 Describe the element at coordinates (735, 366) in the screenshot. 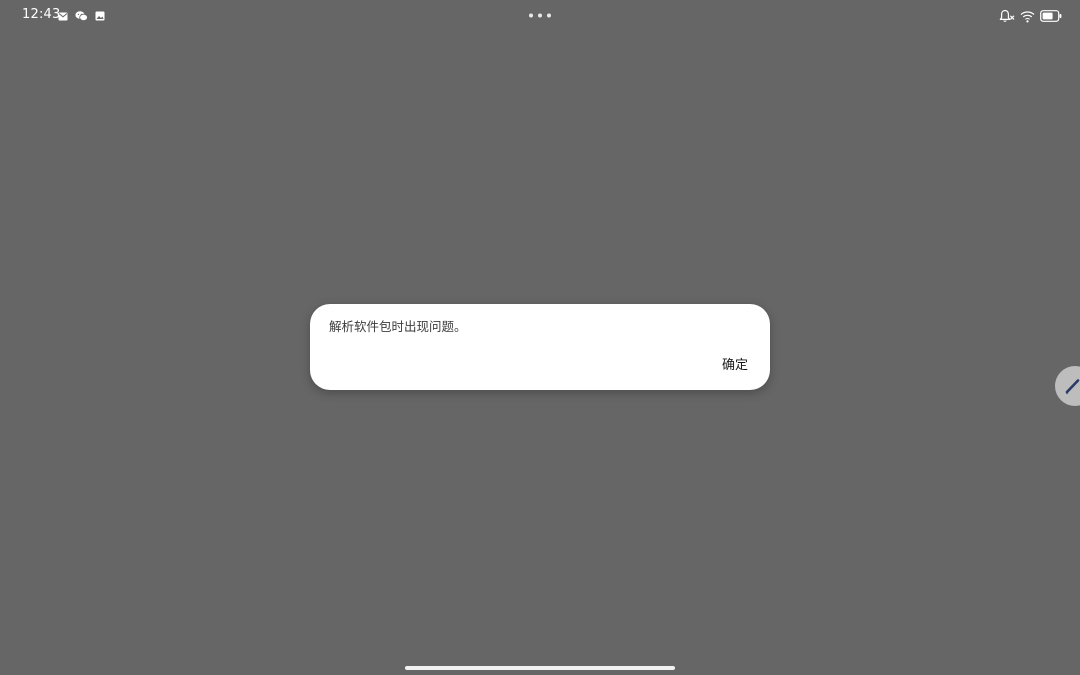

I see `confirm-button: 确定` at that location.